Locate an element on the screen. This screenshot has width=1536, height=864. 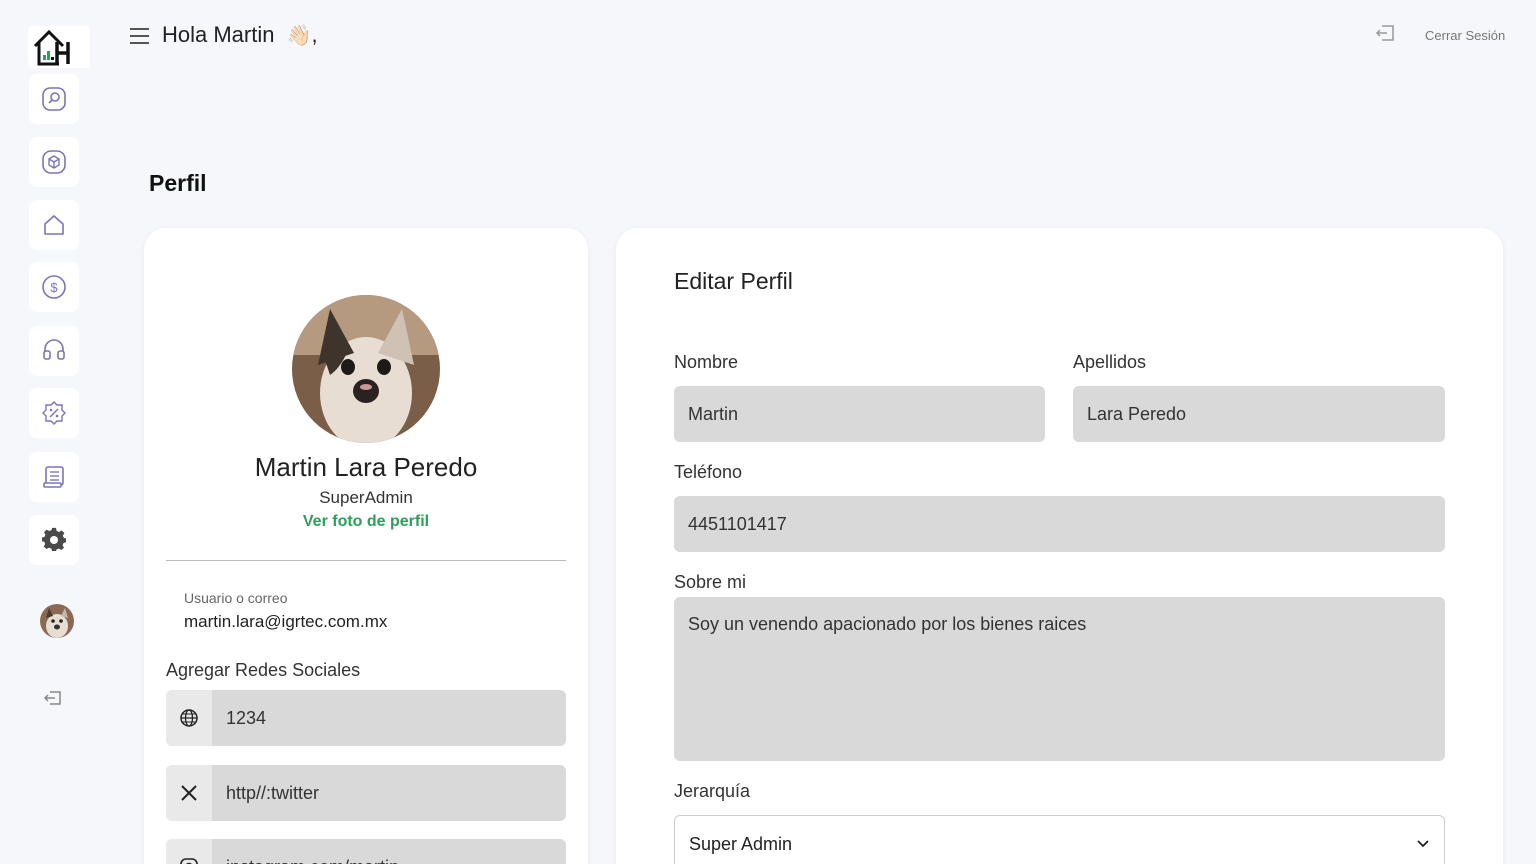
social-twitter-input is located at coordinates (389, 793).